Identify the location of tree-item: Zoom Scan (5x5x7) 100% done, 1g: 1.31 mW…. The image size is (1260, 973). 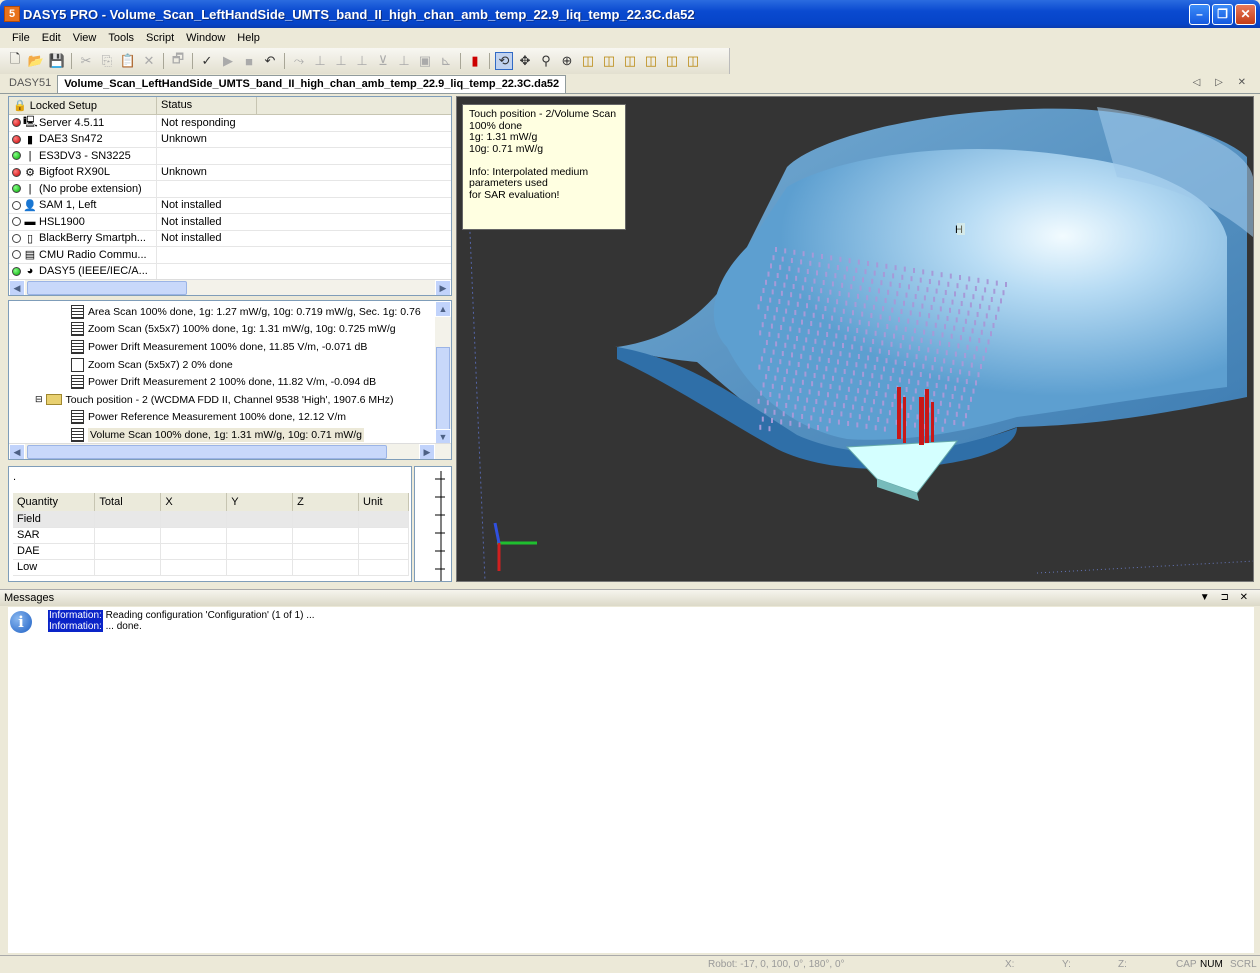
(230, 330).